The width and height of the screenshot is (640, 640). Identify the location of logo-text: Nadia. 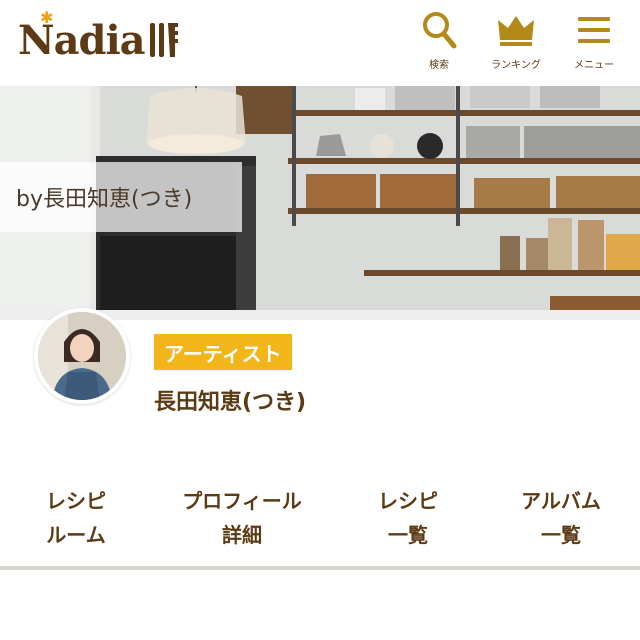
(82, 40).